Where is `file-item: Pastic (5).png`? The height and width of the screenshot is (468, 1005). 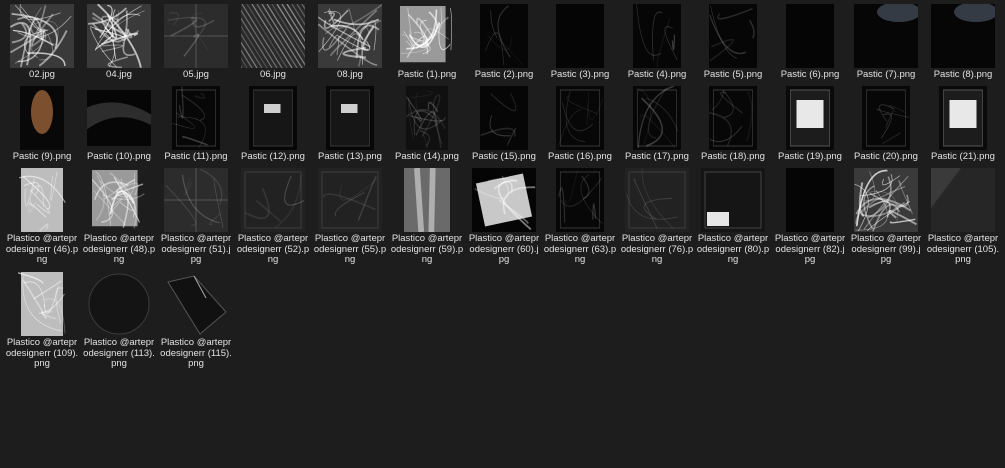
file-item: Pastic (5).png is located at coordinates (733, 42).